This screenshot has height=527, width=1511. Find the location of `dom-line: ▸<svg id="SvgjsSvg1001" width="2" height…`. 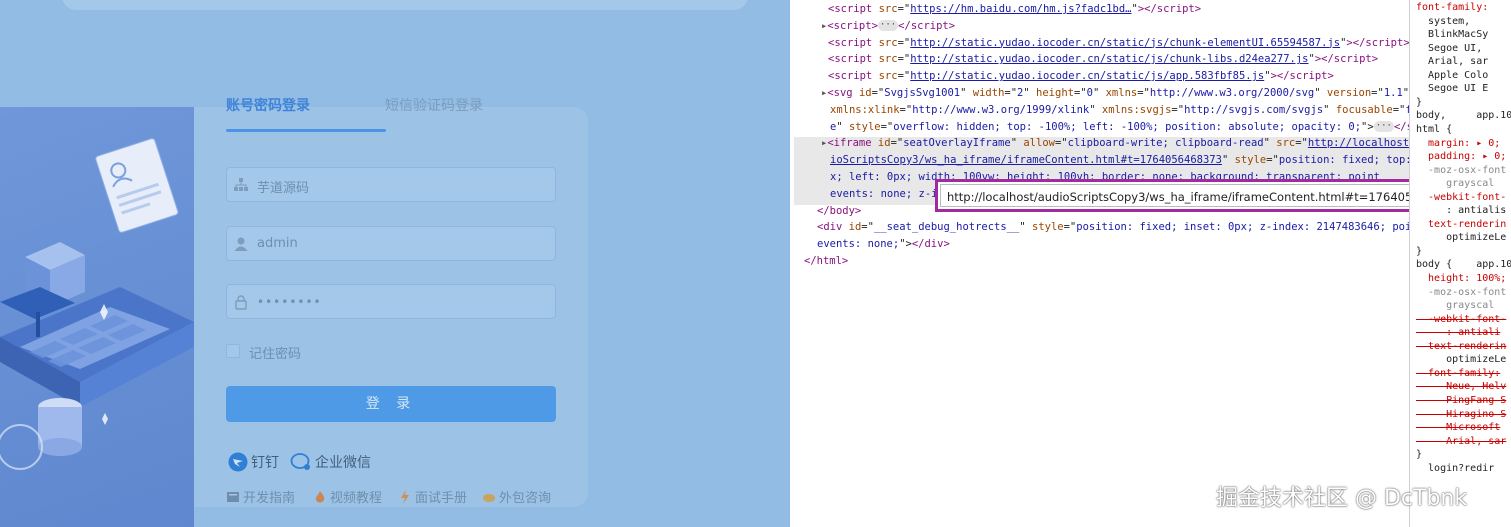

dom-line: ▸<svg id="SvgjsSvg1001" width="2" height… is located at coordinates (1115, 93).